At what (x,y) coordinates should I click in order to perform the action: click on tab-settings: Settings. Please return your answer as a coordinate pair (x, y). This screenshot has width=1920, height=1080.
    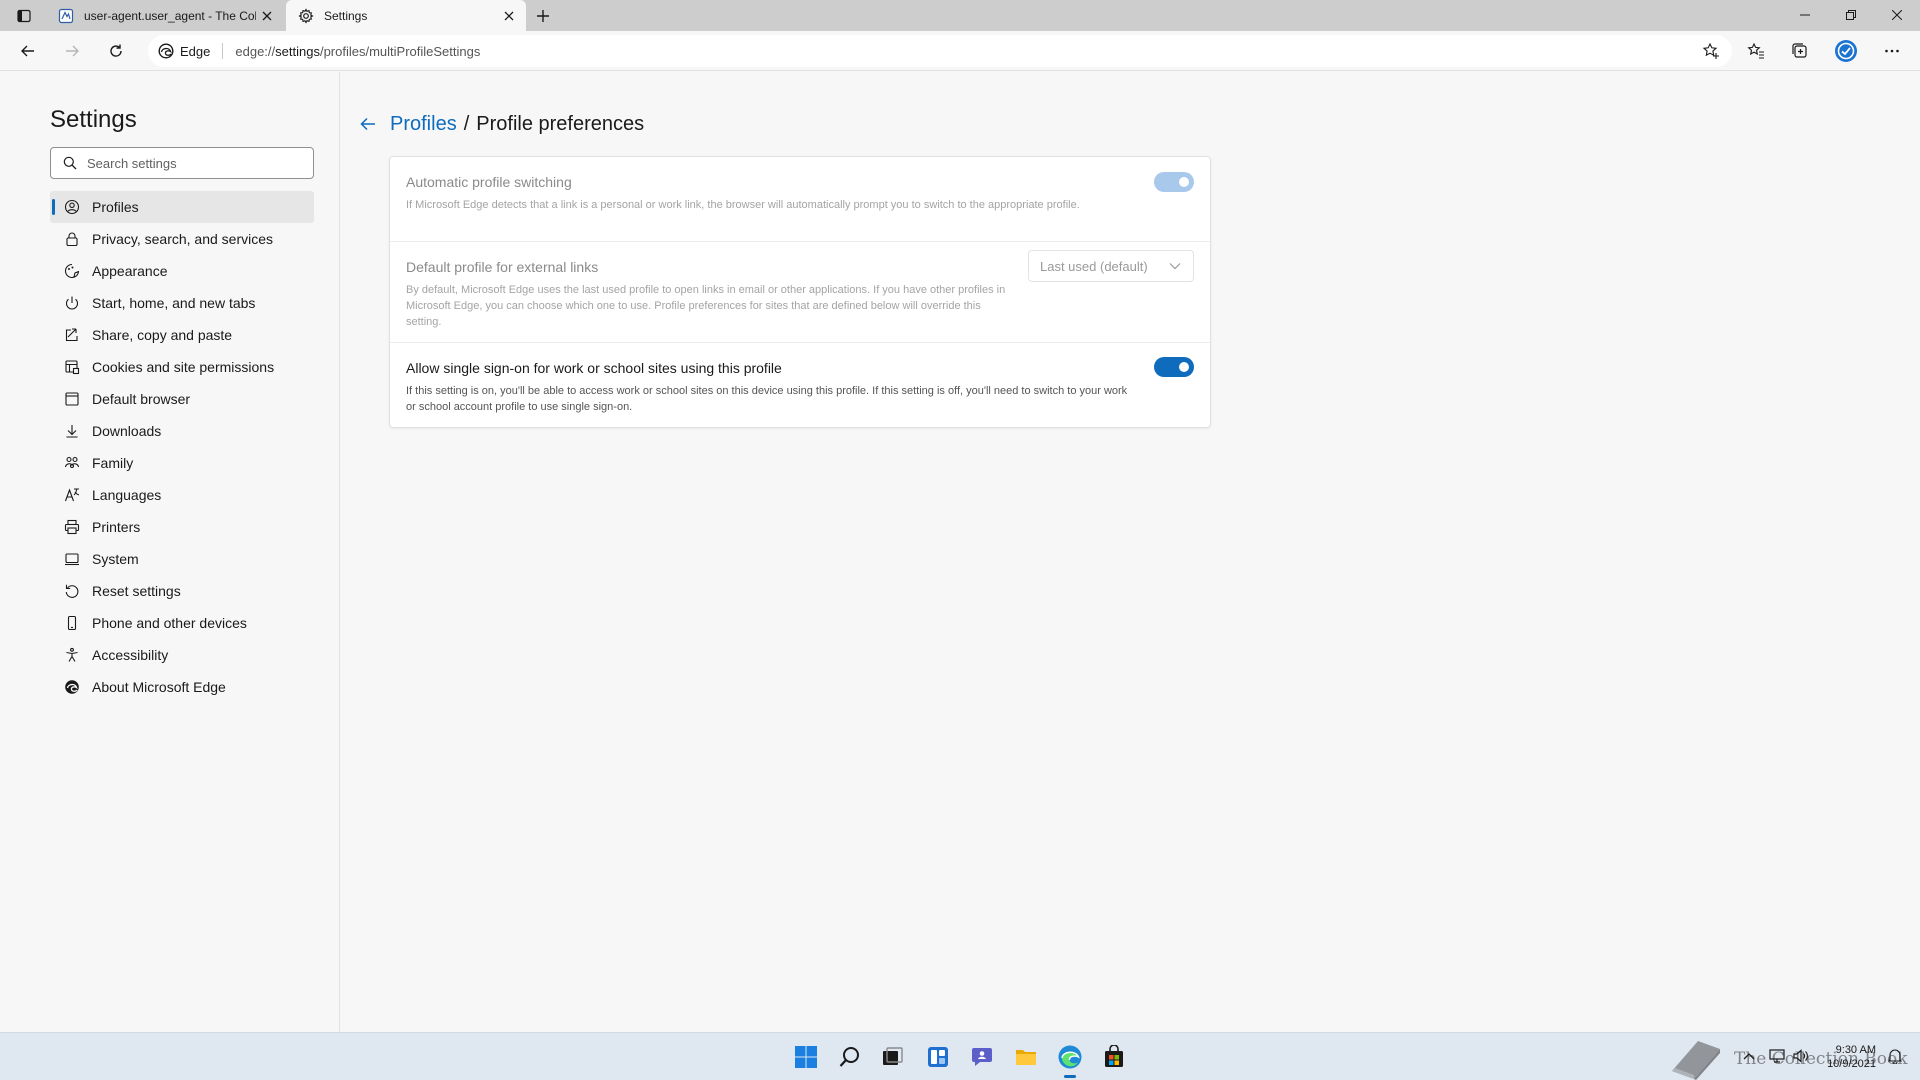
    Looking at the image, I should click on (406, 15).